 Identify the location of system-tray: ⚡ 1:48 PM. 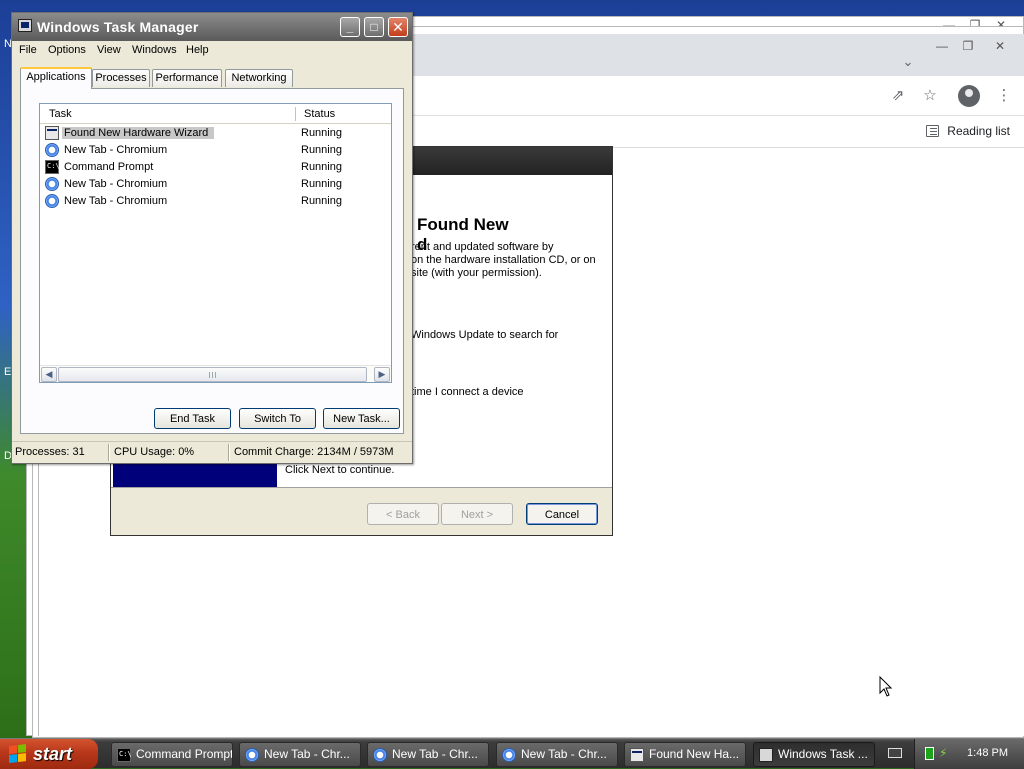
(969, 754).